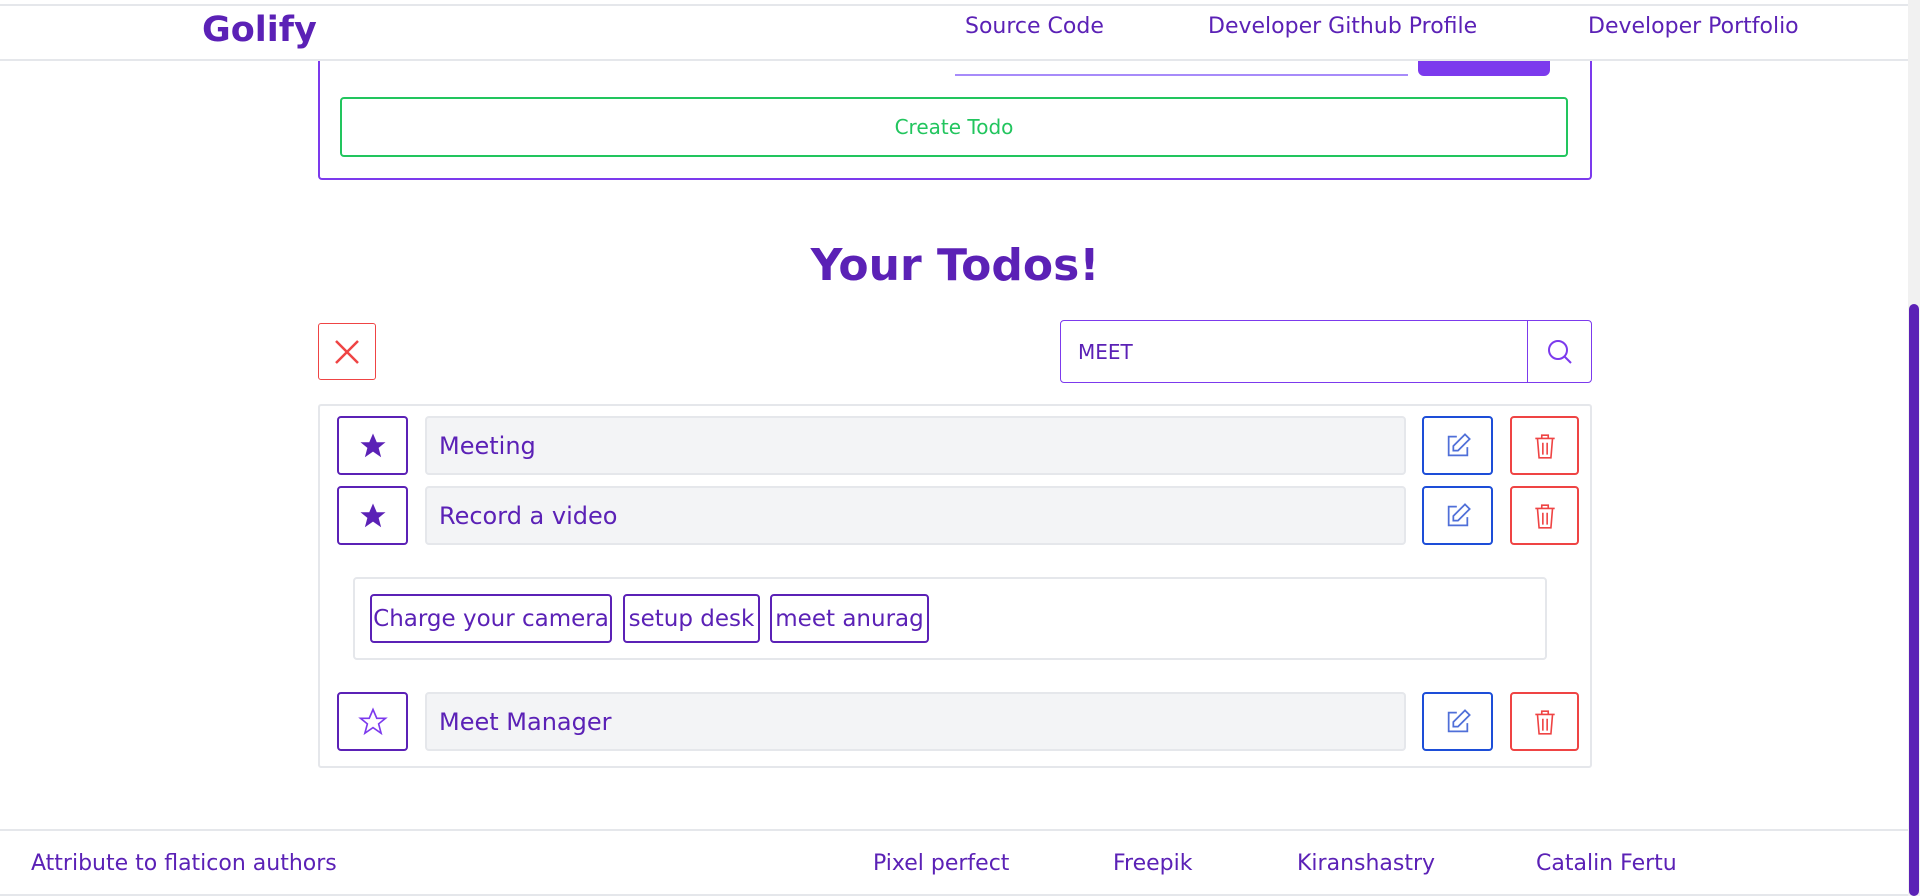  I want to click on todo-text: Meet Manager, so click(915, 721).